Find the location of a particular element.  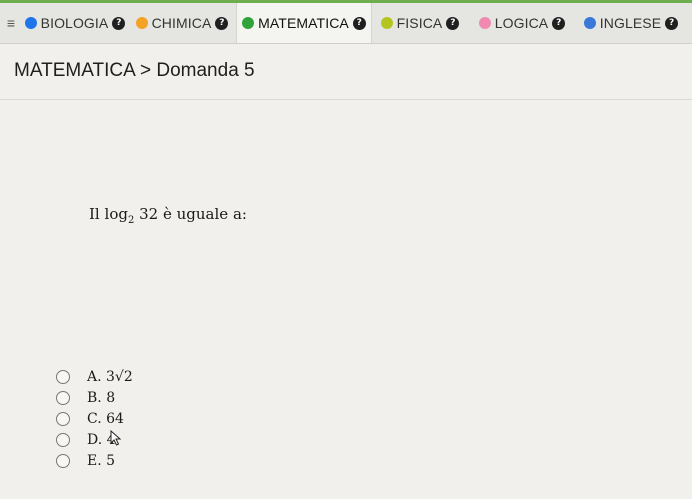

answer-letter: D. is located at coordinates (95, 439).